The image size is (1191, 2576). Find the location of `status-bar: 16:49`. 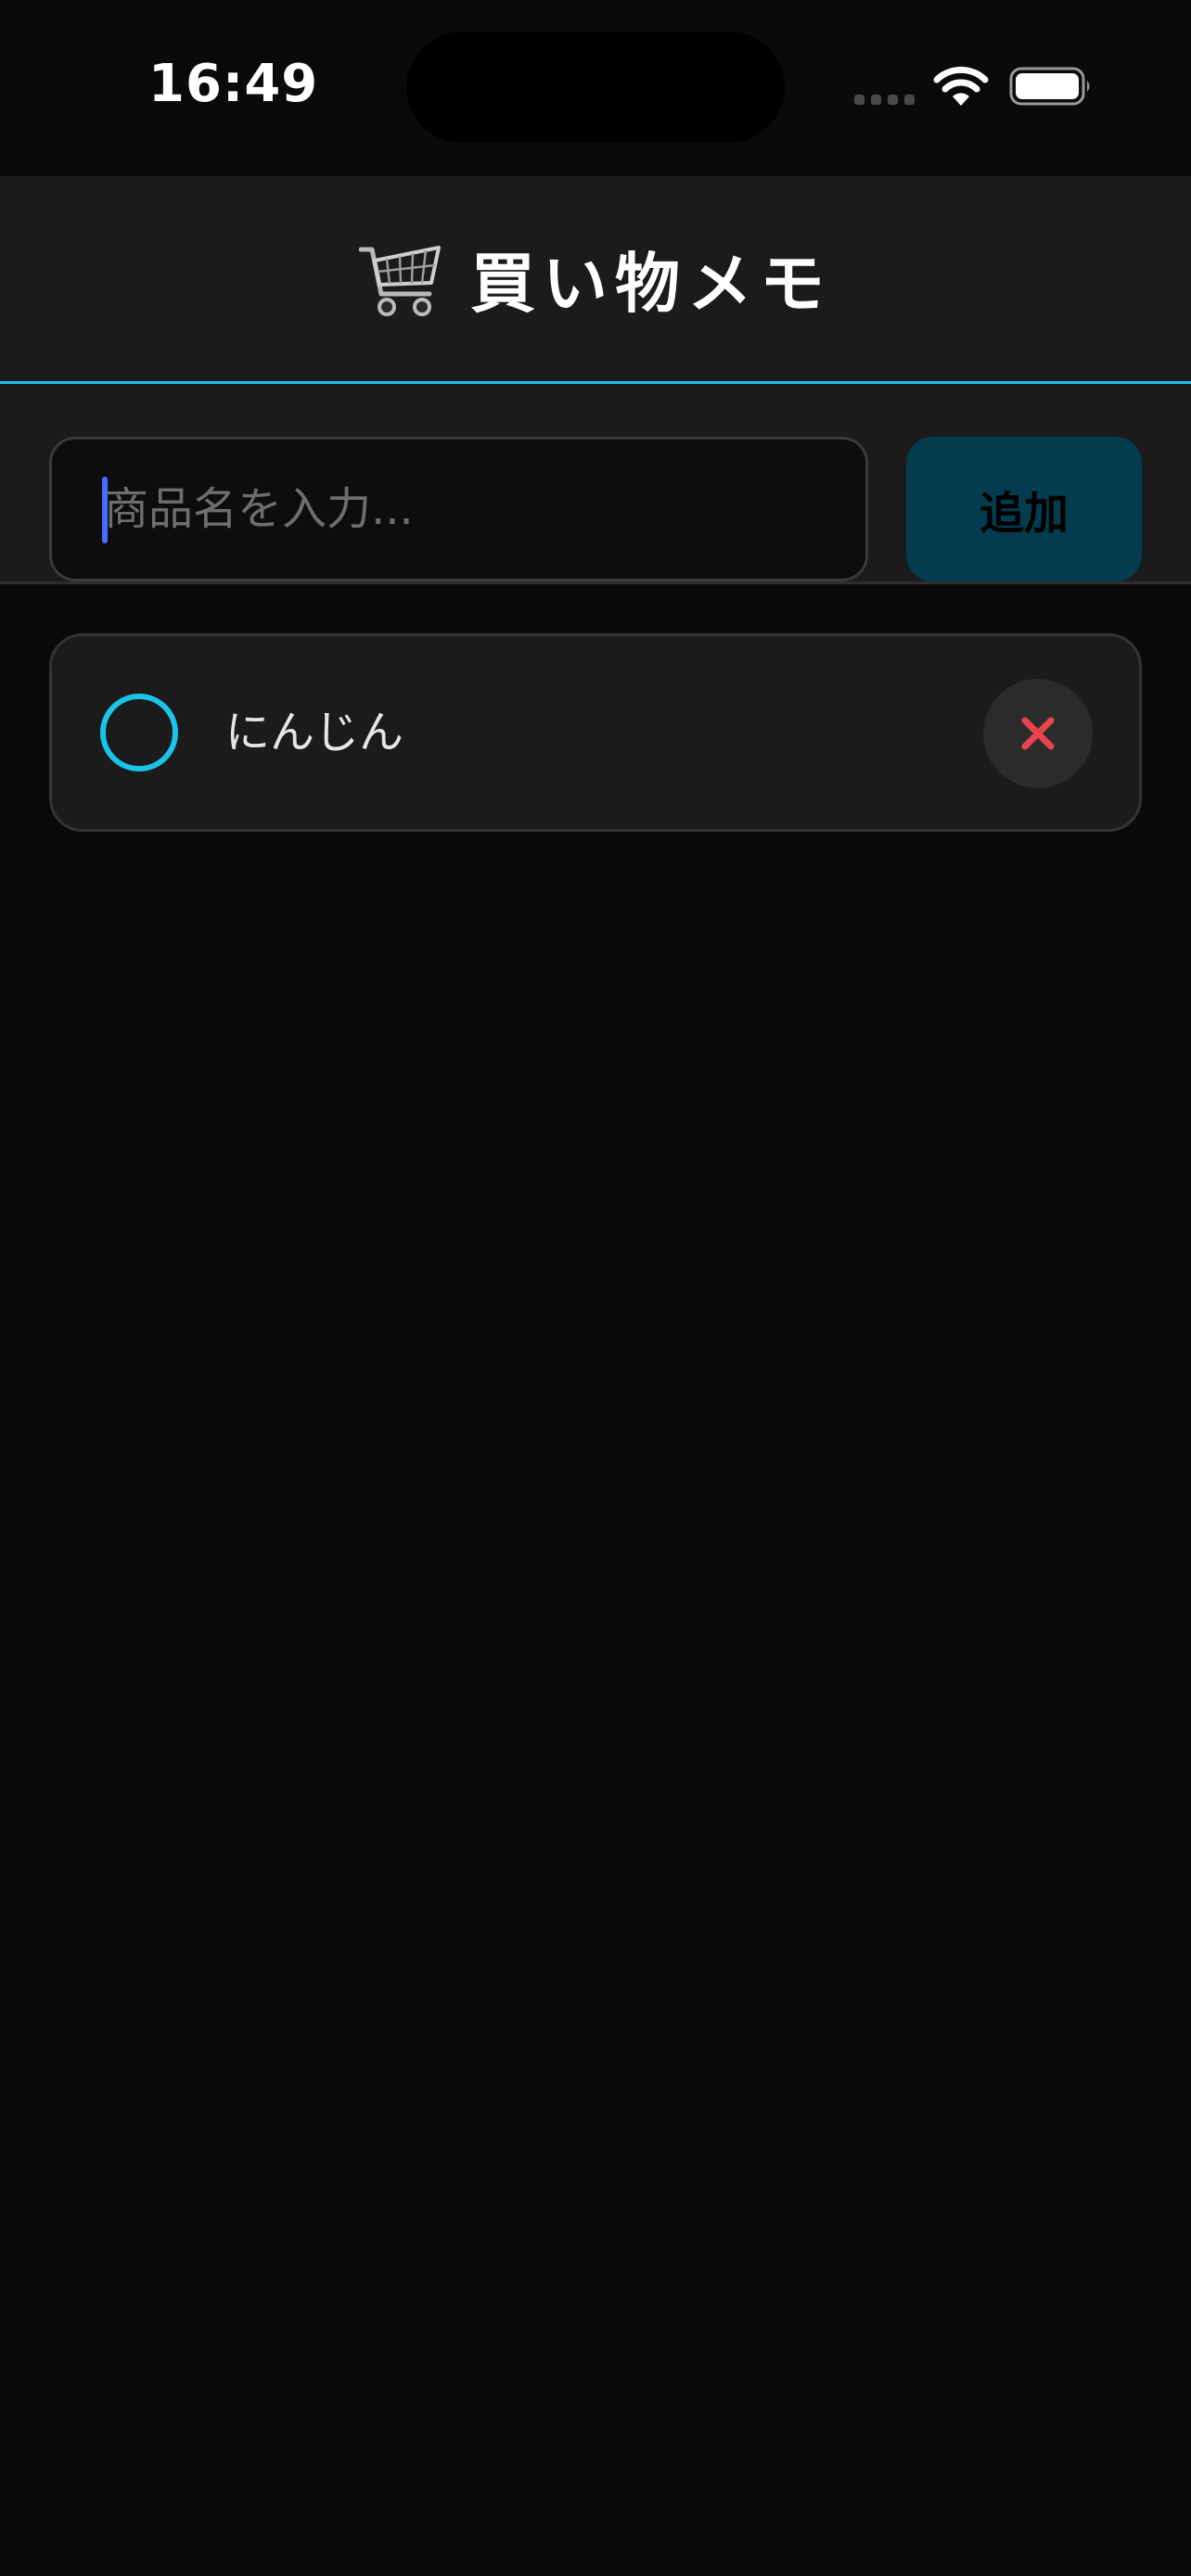

status-bar: 16:49 is located at coordinates (595, 88).